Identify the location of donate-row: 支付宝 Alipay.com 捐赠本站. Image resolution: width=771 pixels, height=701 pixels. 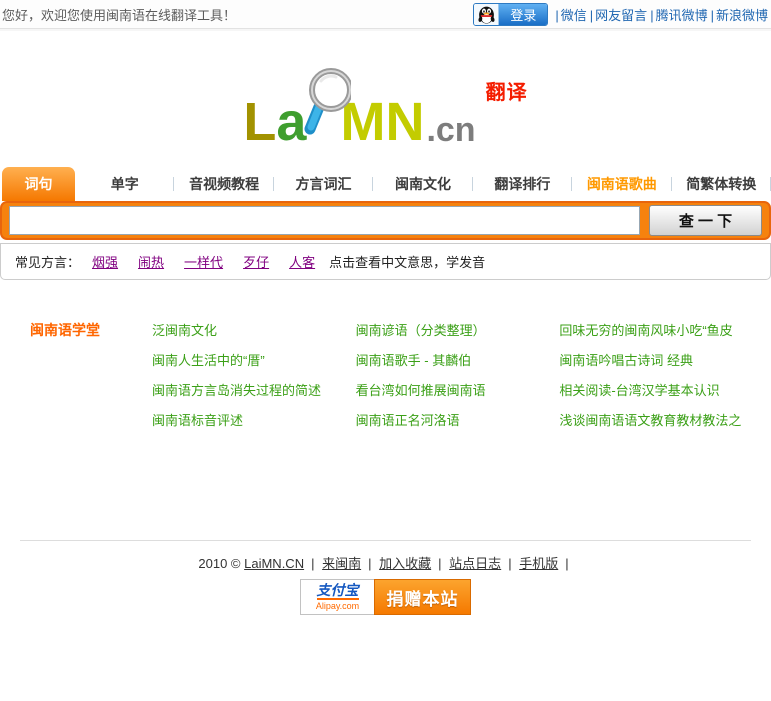
(385, 597).